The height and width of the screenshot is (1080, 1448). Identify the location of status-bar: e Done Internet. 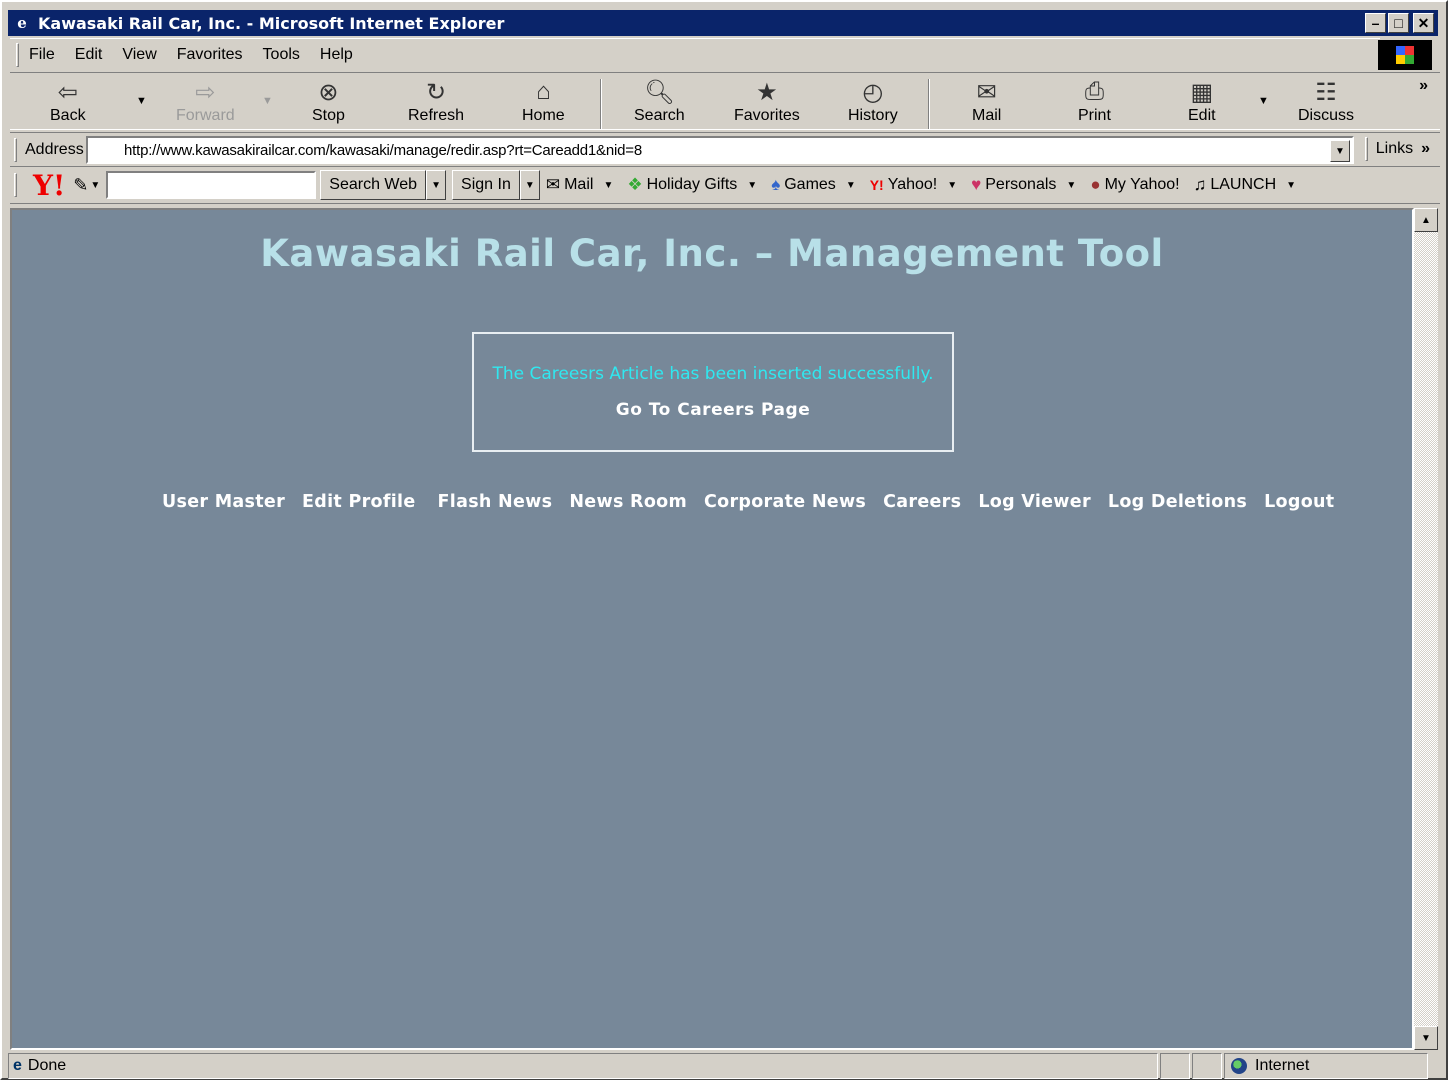
(726, 1066).